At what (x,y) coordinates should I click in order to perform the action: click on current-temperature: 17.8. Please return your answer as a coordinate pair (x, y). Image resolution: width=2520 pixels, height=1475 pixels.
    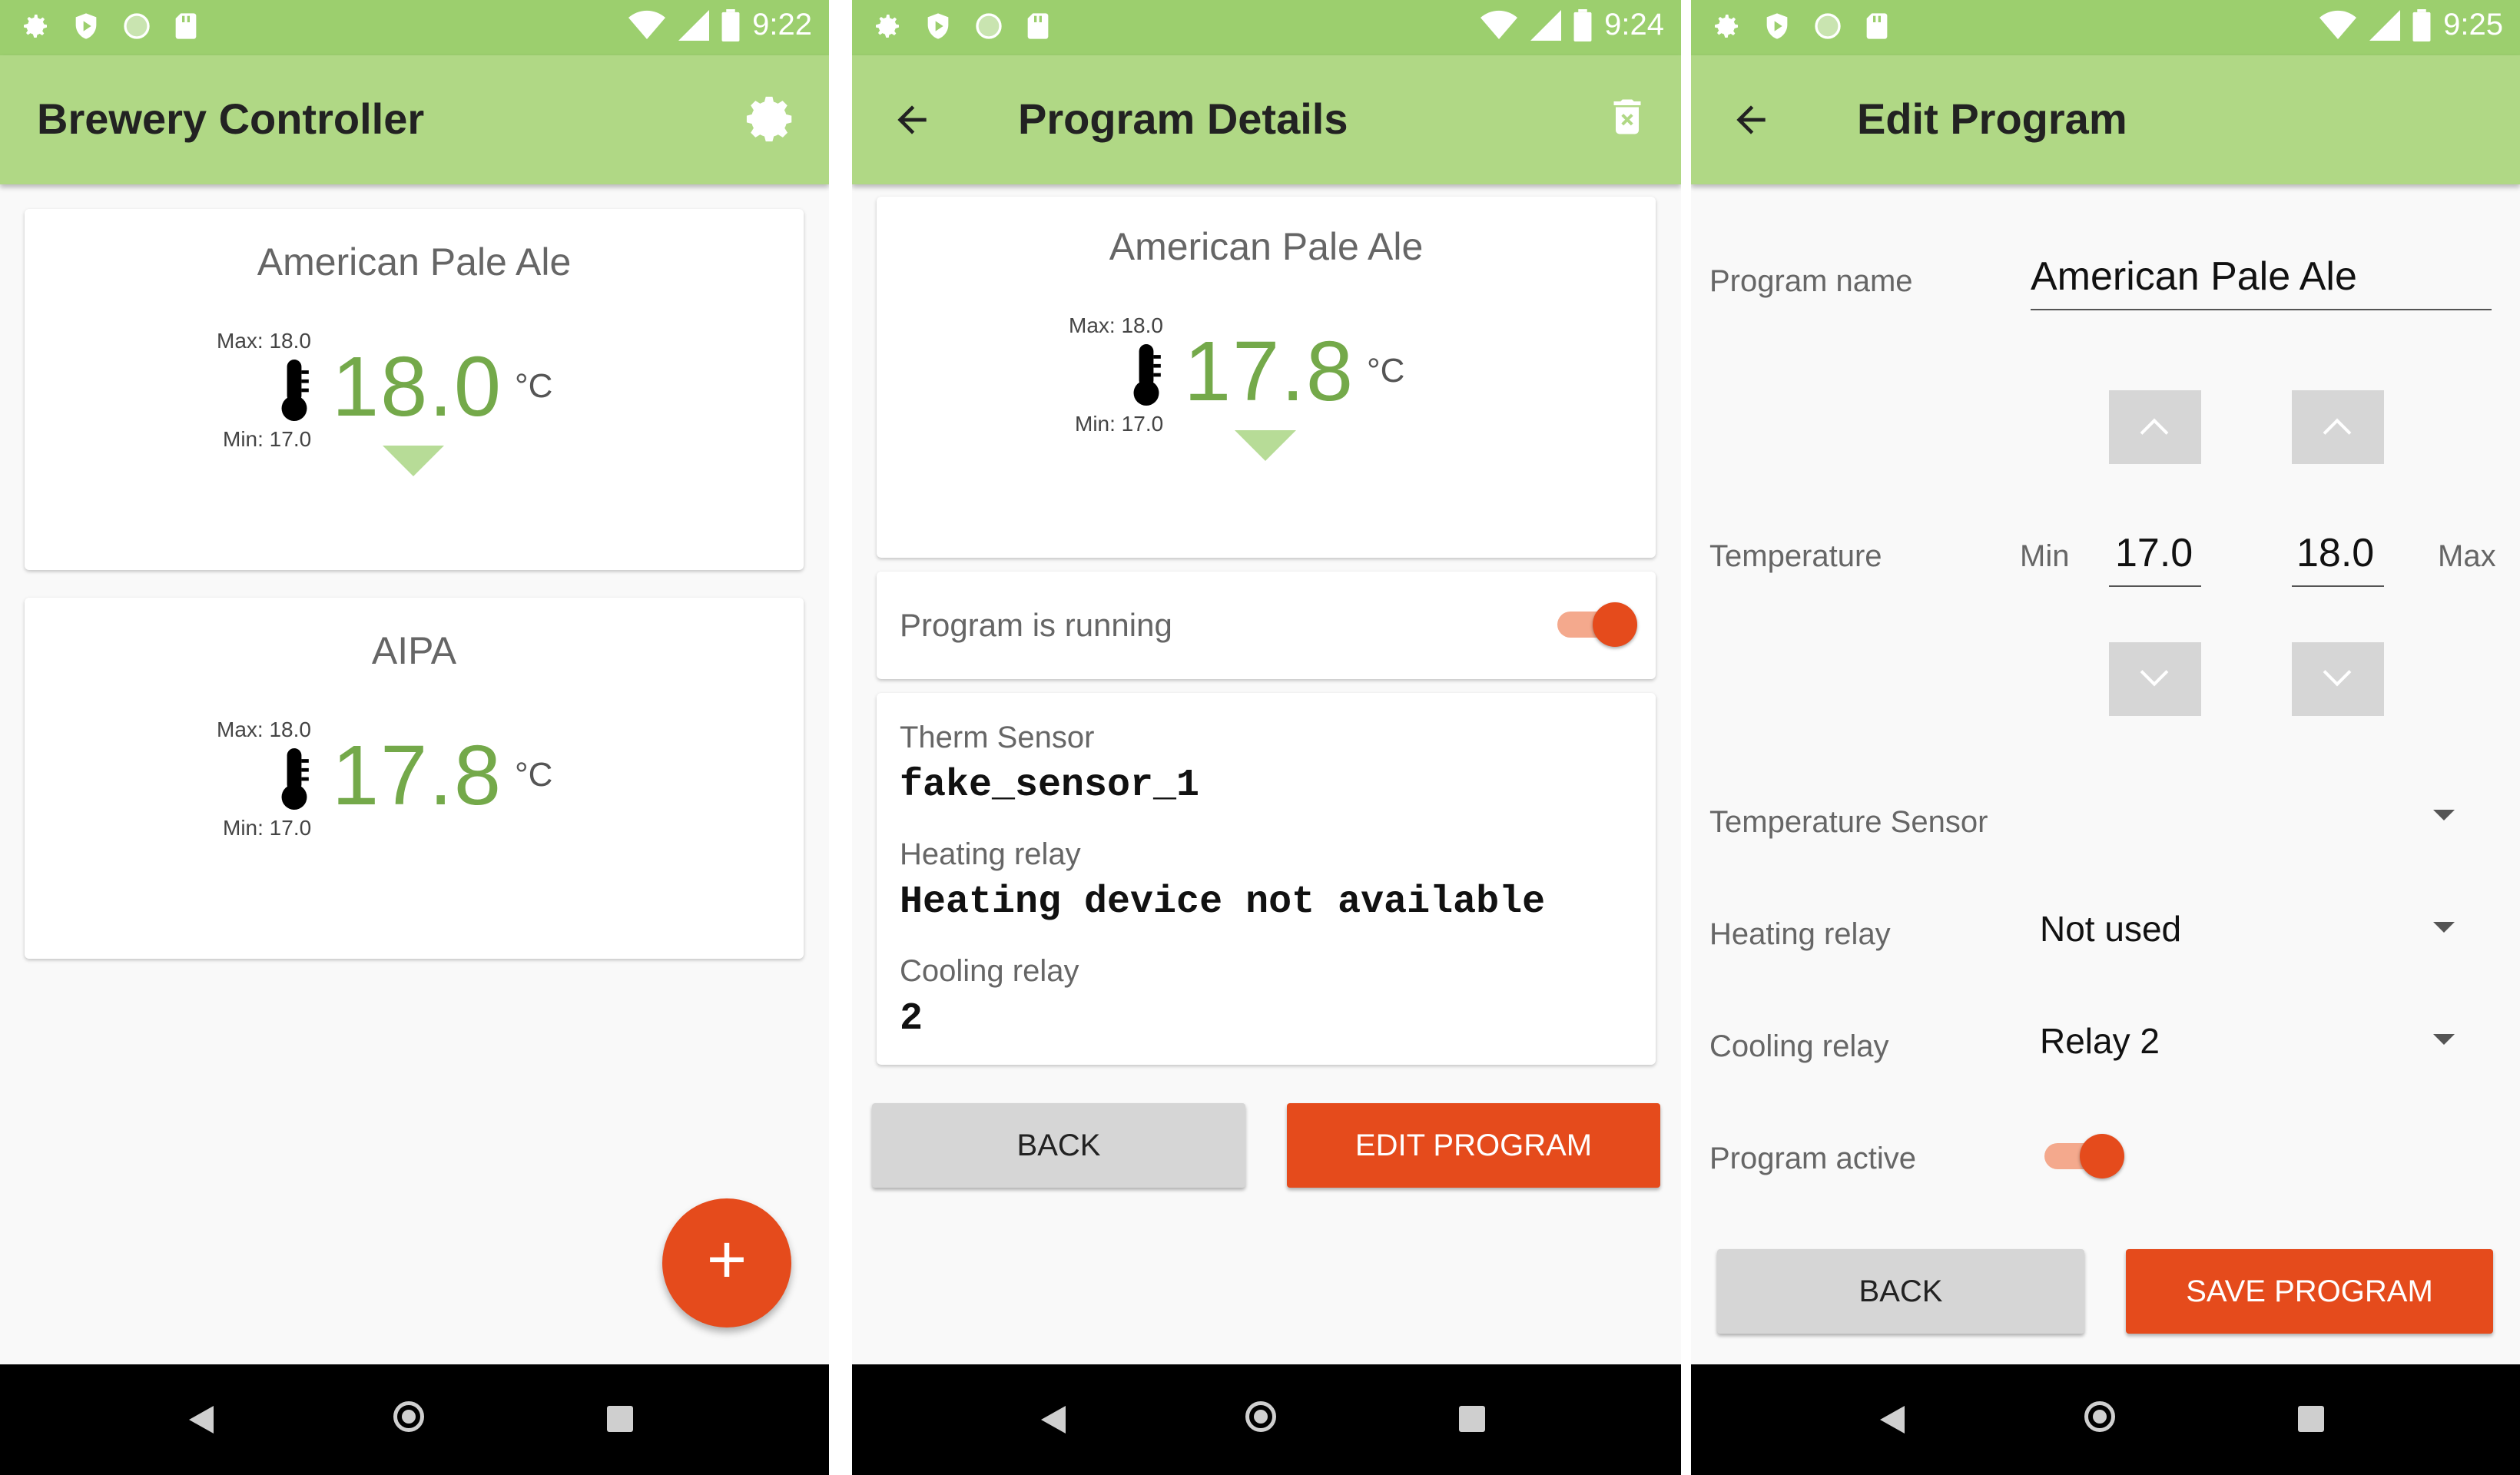
    Looking at the image, I should click on (417, 775).